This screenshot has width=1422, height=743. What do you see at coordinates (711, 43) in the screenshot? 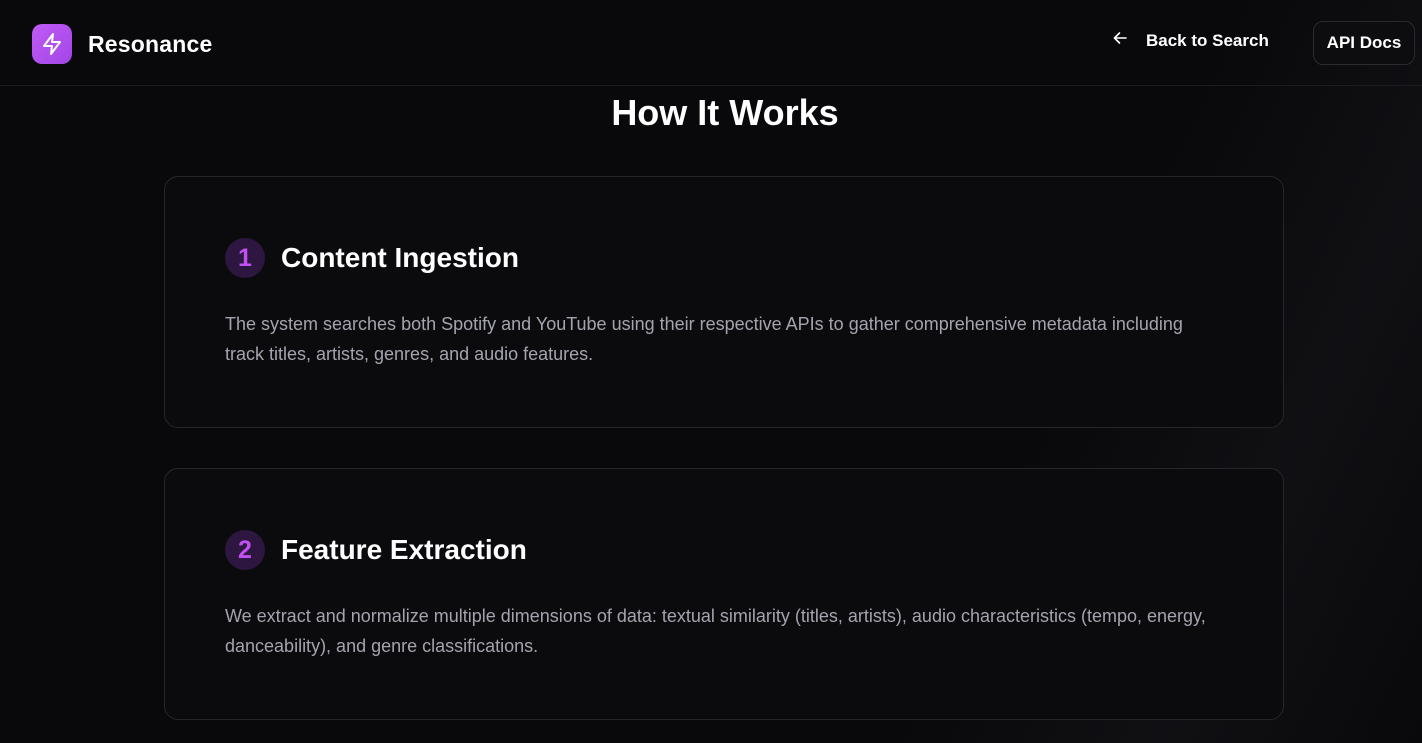
I see `top-navigation-bar: Resonance Back to Search API Docs` at bounding box center [711, 43].